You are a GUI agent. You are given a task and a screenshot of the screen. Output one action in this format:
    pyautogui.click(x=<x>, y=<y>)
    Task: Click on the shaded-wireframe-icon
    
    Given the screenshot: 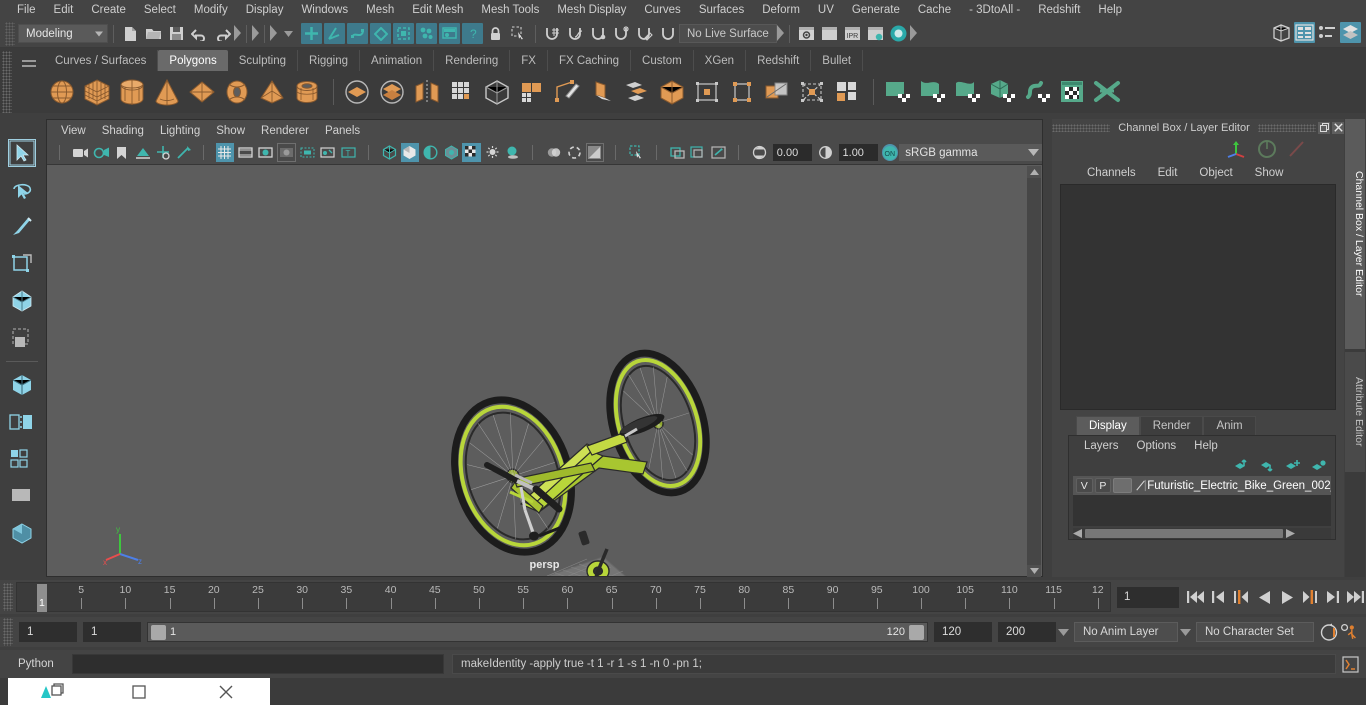 What is the action you would take?
    pyautogui.click(x=430, y=152)
    